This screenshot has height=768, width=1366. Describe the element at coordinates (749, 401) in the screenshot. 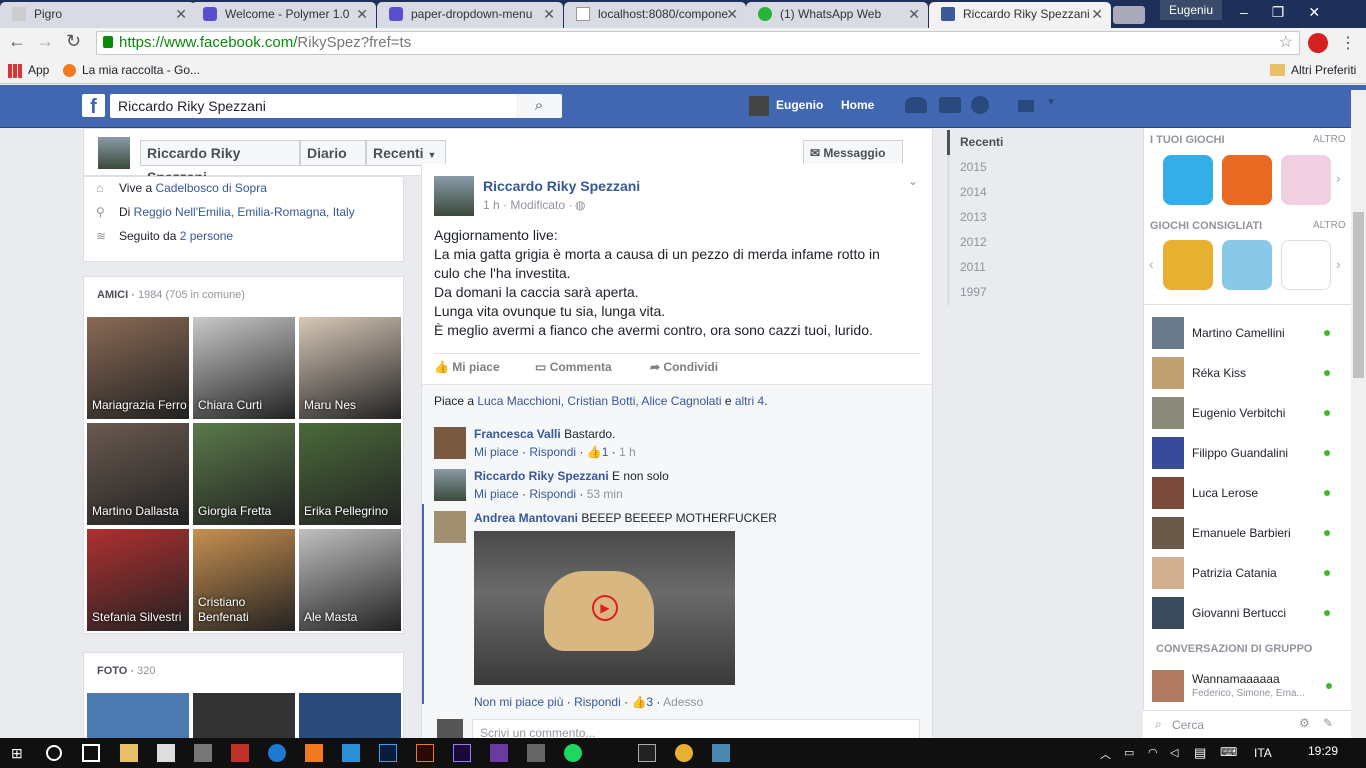

I see `others-link: altri 4` at that location.